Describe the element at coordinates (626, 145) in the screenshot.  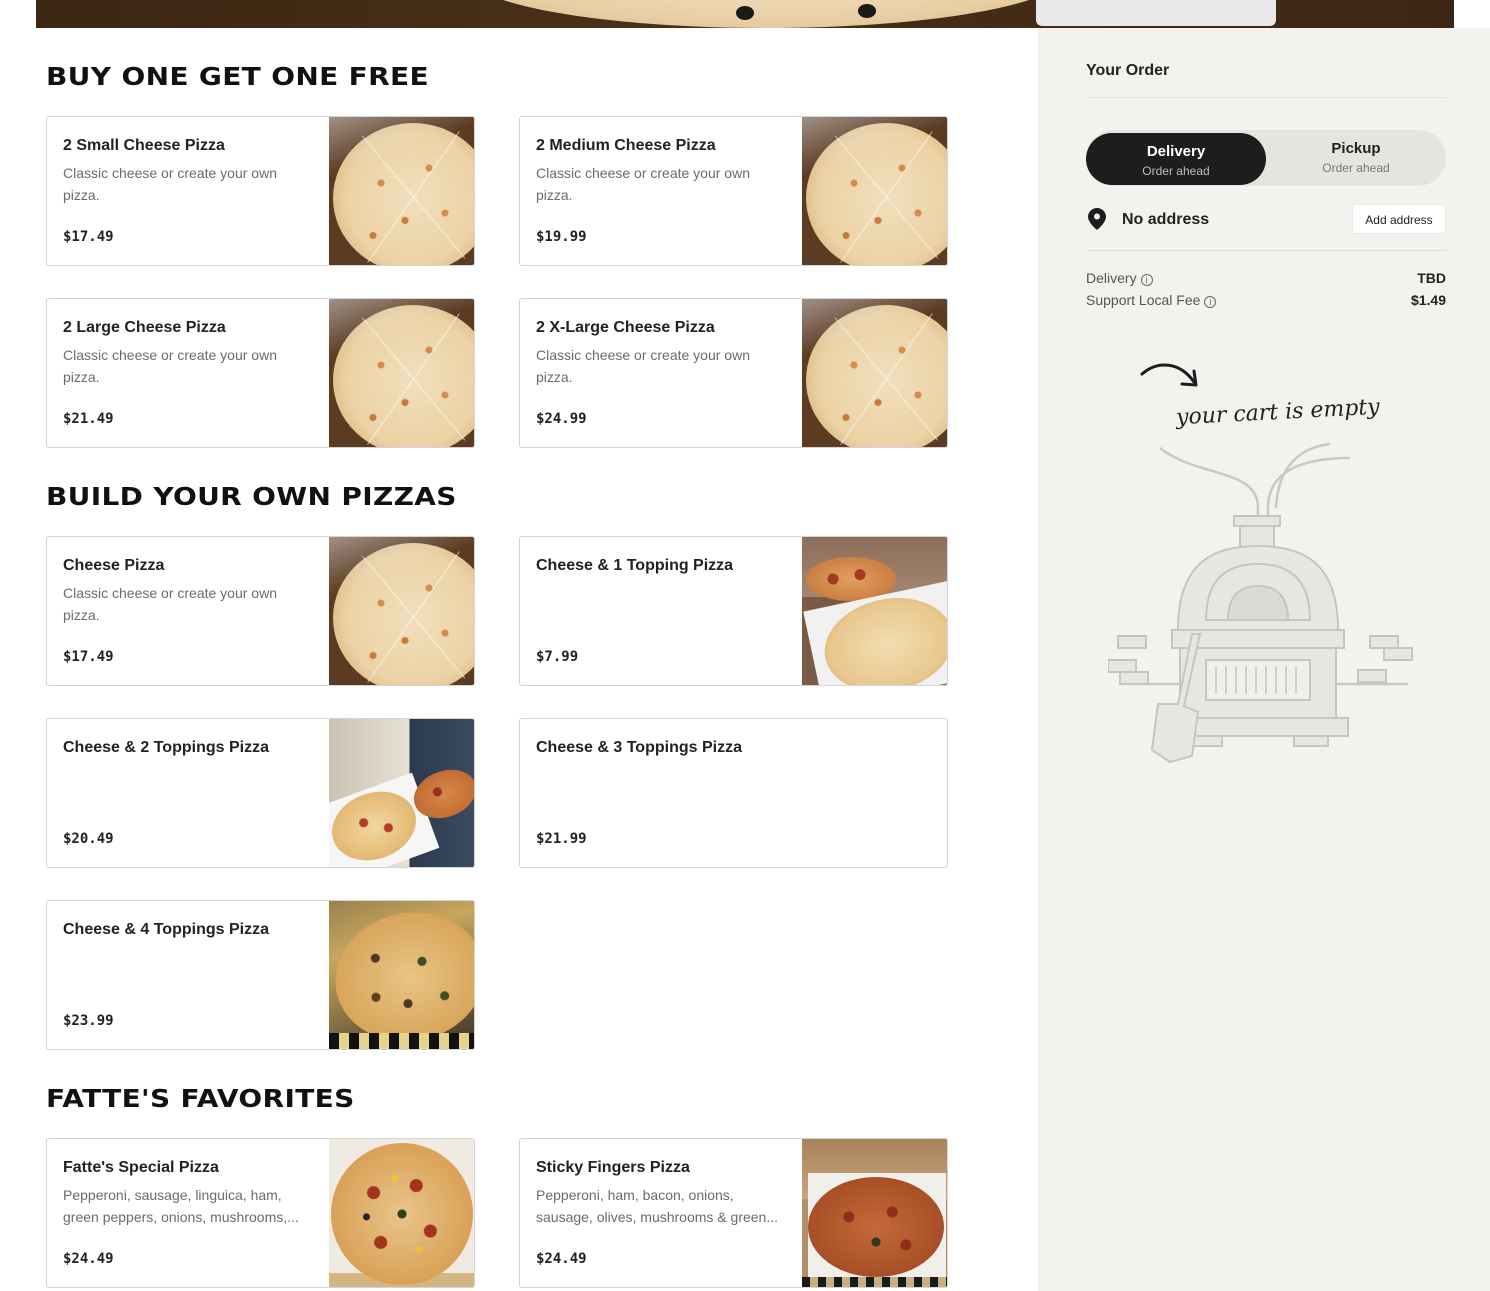
I see `item-name: 2 Medium Cheese Pizza` at that location.